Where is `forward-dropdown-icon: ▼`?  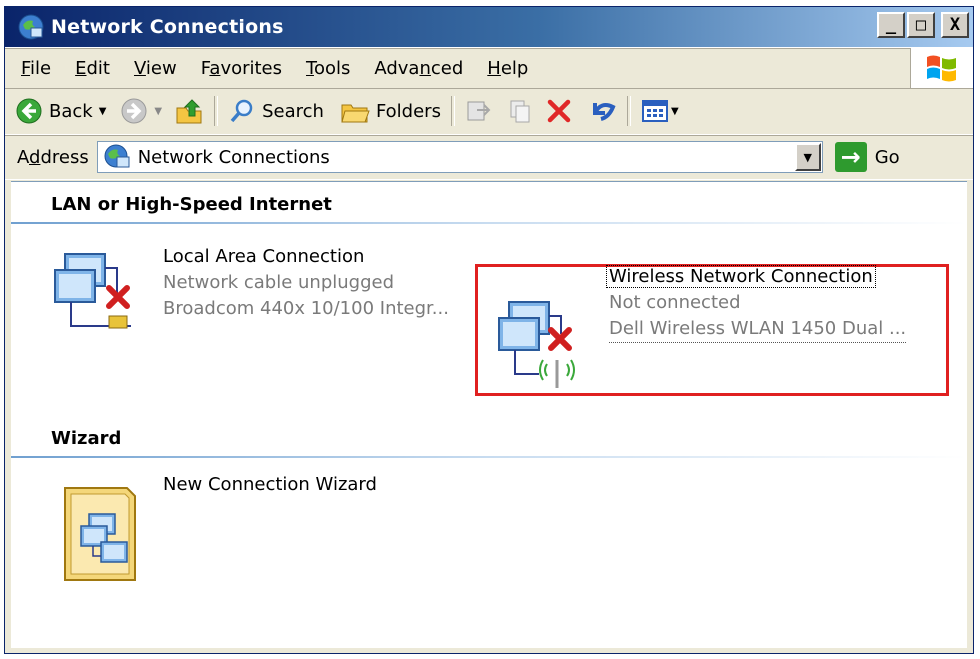
forward-dropdown-icon: ▼ is located at coordinates (158, 111).